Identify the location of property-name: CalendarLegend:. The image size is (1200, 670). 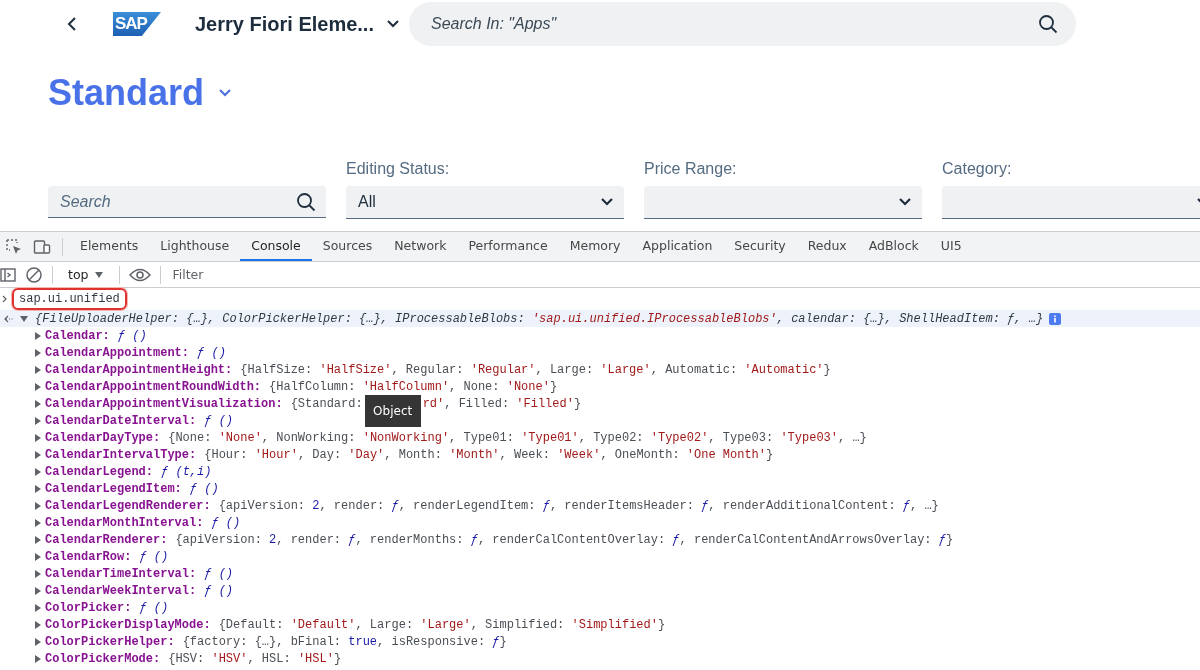
(99, 471).